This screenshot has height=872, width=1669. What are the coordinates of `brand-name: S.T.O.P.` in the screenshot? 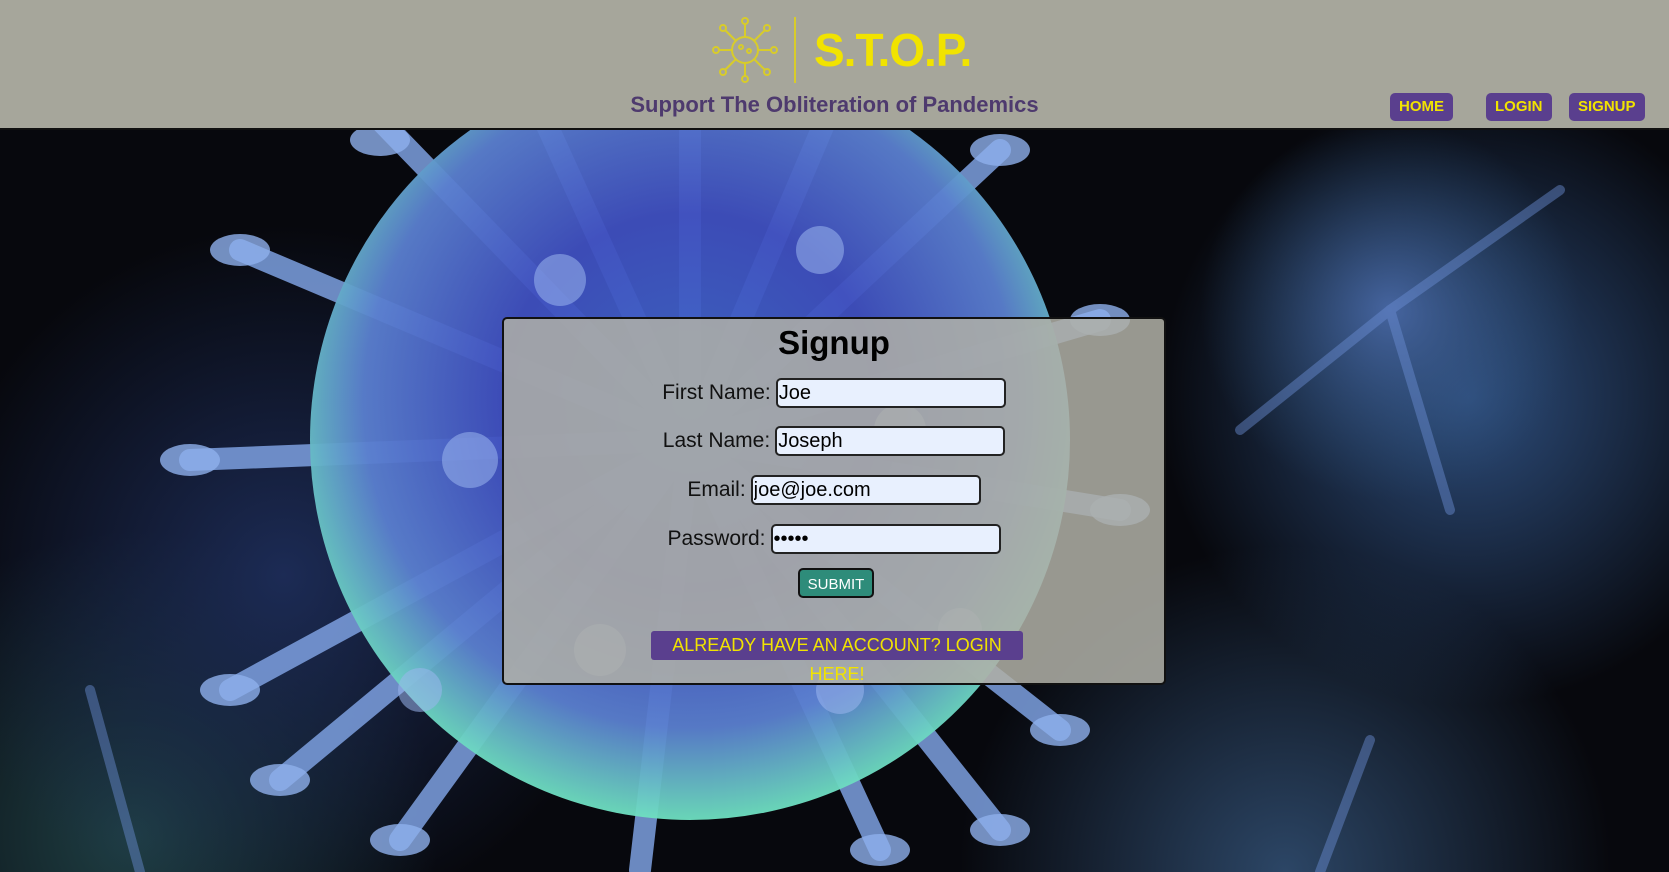 It's located at (893, 50).